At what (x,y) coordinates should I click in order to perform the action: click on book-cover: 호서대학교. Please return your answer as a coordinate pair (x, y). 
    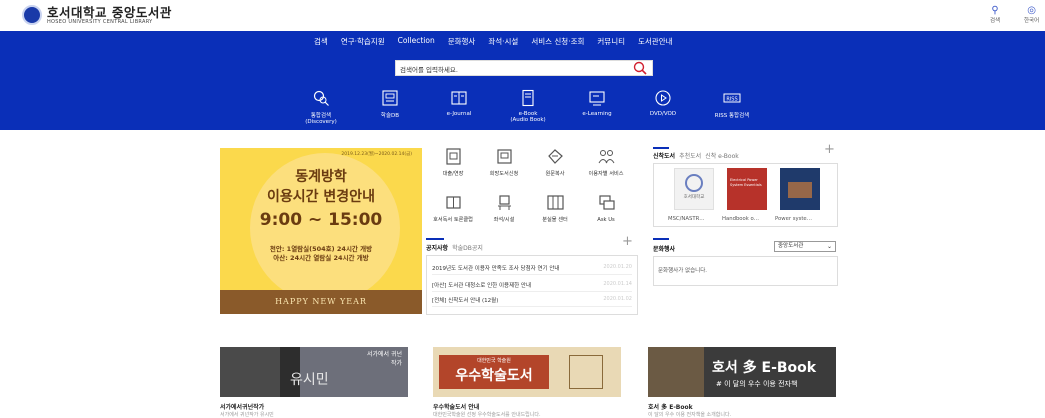
    Looking at the image, I should click on (694, 189).